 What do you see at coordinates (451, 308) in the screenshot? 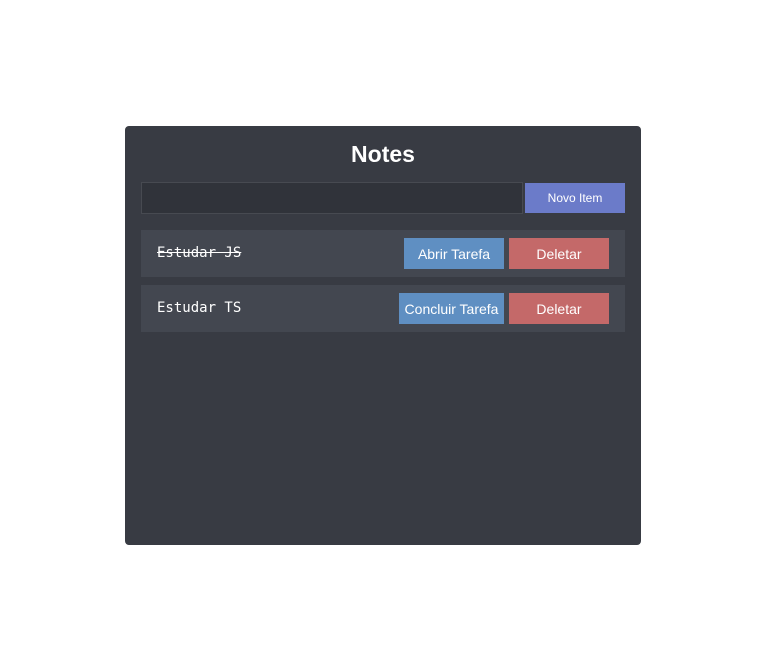
I see `complete-task-button: Concluir Tarefa` at bounding box center [451, 308].